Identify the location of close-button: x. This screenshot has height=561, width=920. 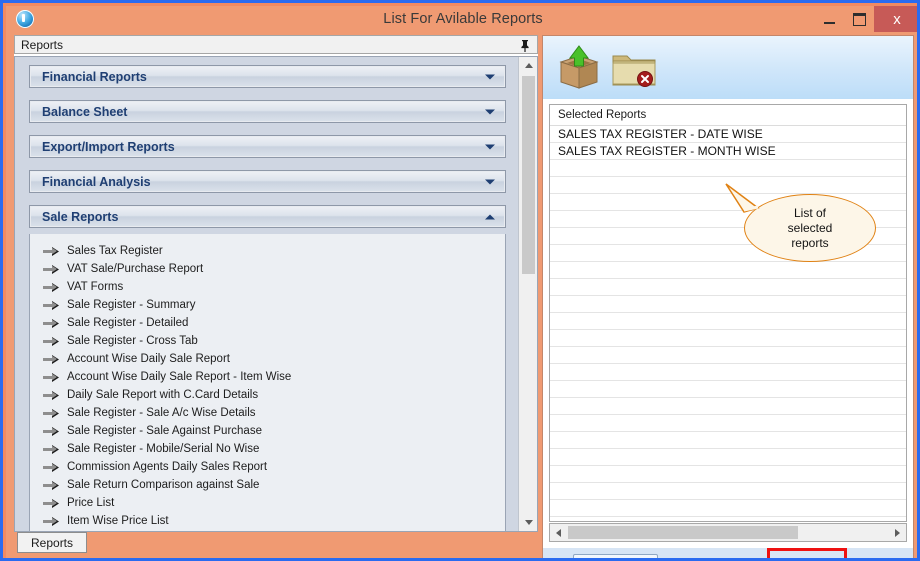
(895, 19).